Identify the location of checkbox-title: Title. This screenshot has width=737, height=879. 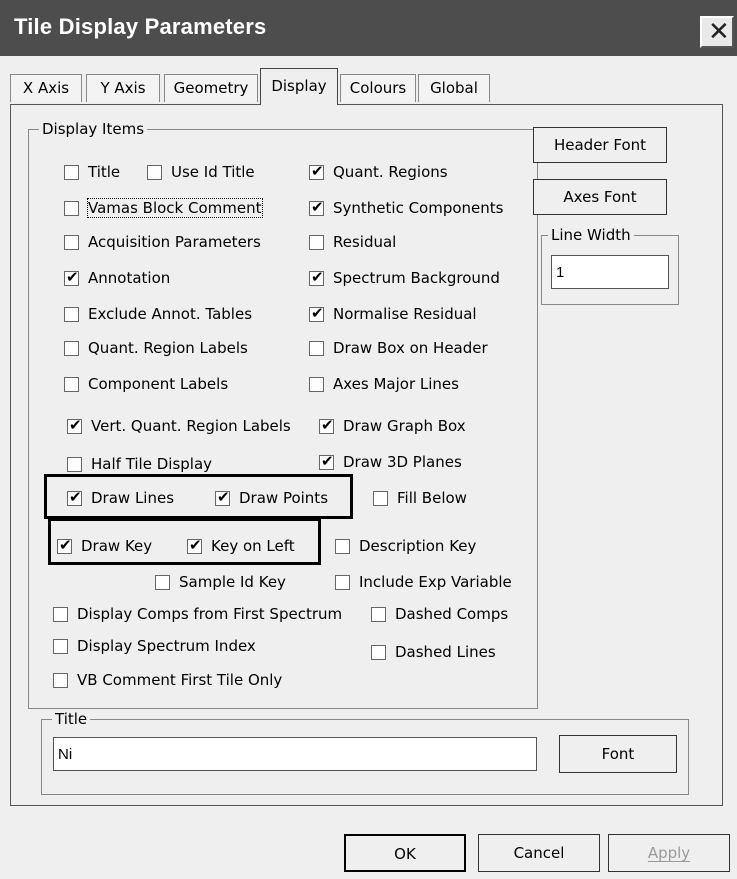
(92, 172).